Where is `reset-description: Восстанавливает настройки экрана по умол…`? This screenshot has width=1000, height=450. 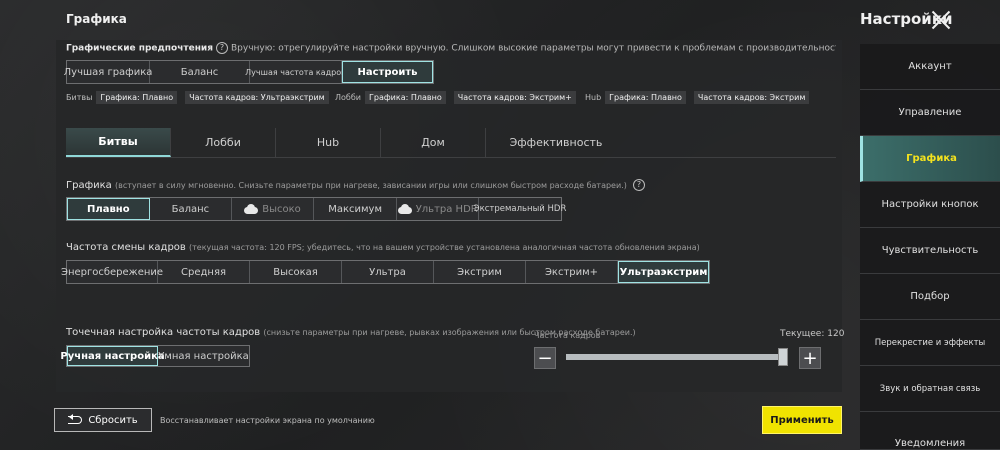
reset-description: Восстанавливает настройки экрана по умол… is located at coordinates (267, 420).